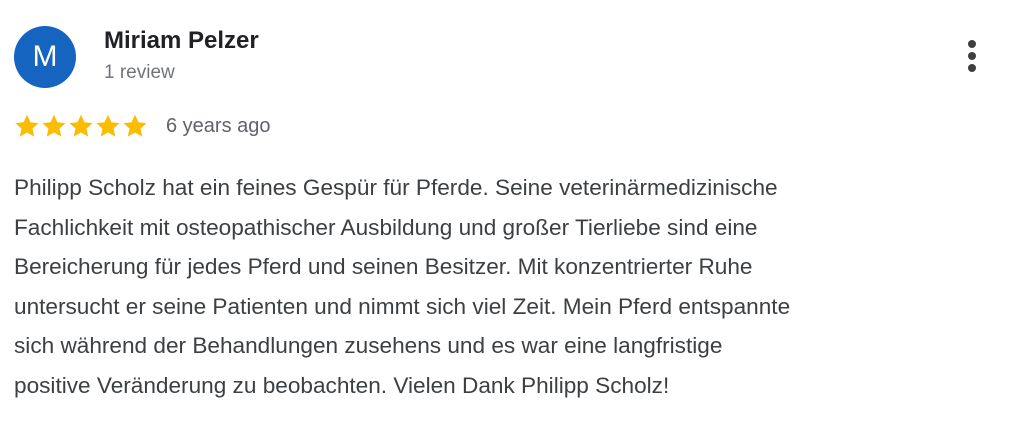 This screenshot has width=1014, height=424. I want to click on reviewer-name: Miriam Pelzer, so click(181, 41).